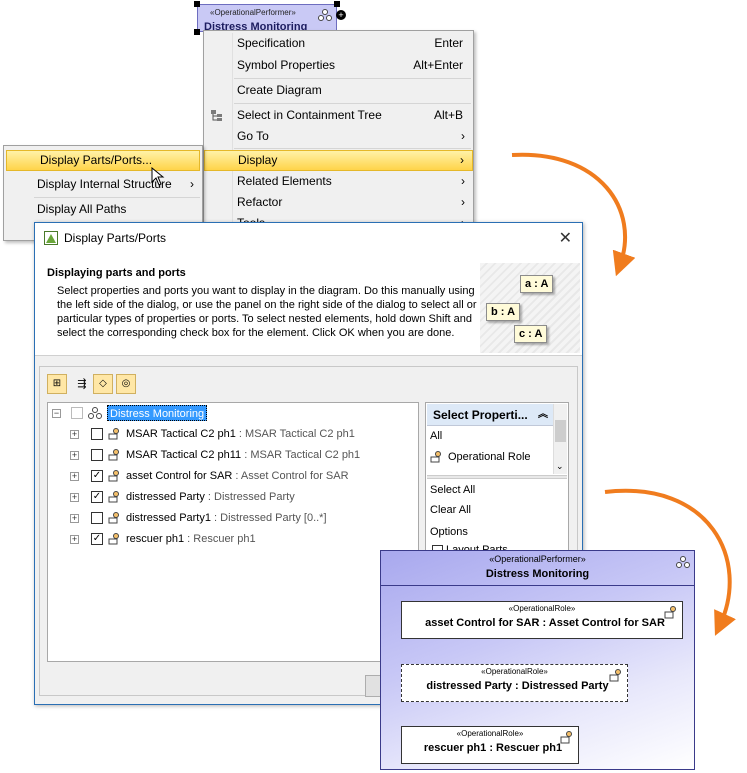 This screenshot has height=773, width=747. I want to click on menu-item-create-diagram: Create Diagram, so click(338, 90).